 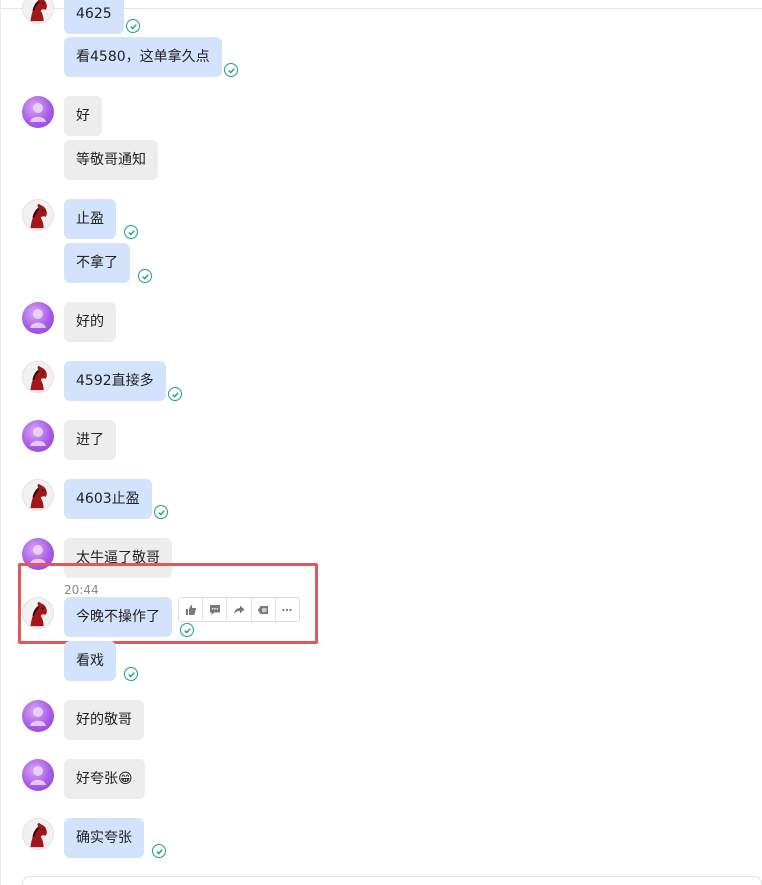 I want to click on message-bubble: 等敬哥通知, so click(x=111, y=160).